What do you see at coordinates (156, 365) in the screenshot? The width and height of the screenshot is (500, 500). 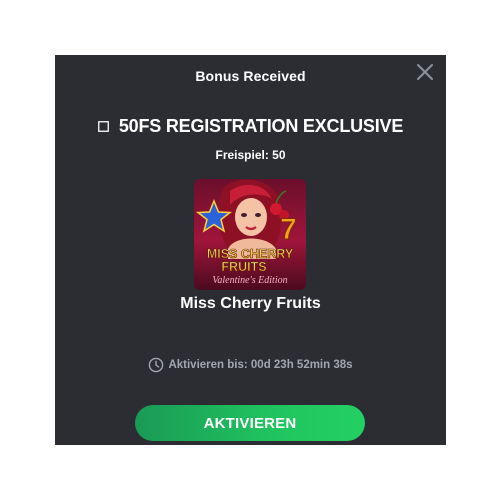 I see `clock-icon` at bounding box center [156, 365].